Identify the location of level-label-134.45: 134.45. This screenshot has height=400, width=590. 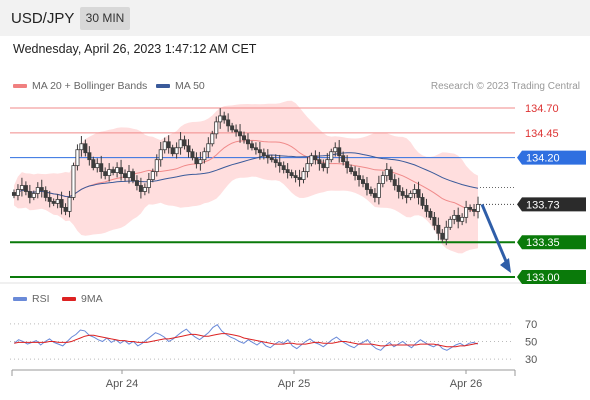
(542, 134).